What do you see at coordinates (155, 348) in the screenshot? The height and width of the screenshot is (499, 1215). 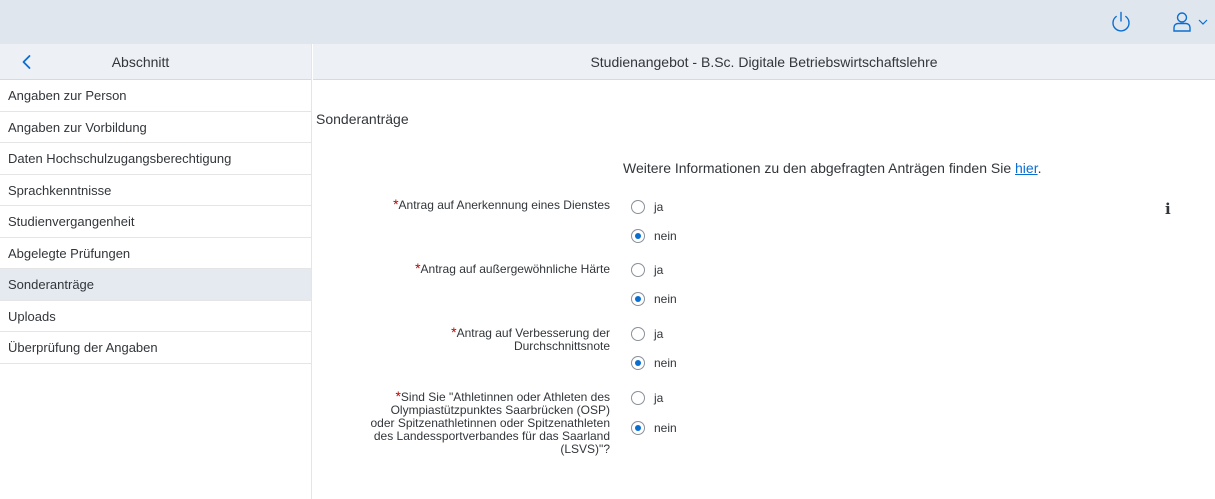 I see `sidebar-item-ueberpruefung: Überprüfung der Angaben` at bounding box center [155, 348].